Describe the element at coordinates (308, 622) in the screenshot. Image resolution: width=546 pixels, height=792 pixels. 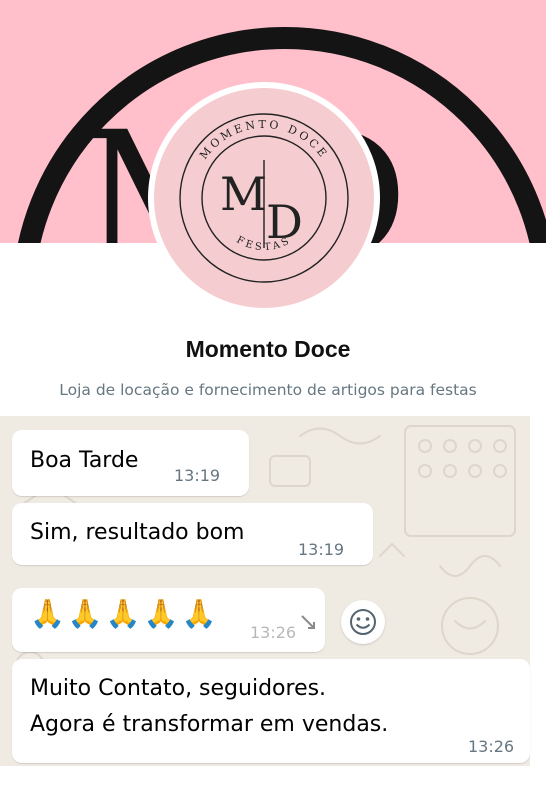
I see `message-menu-icon` at that location.